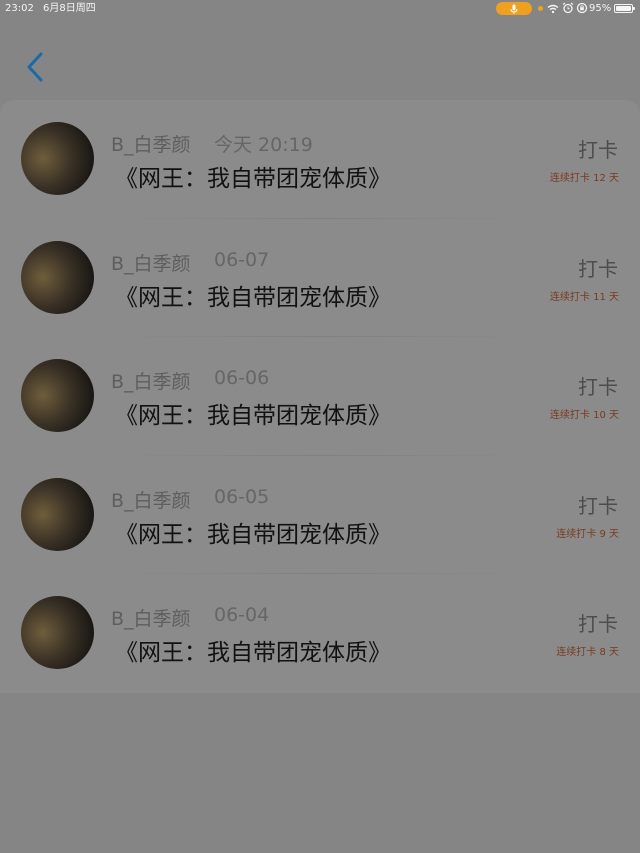 The width and height of the screenshot is (640, 853). What do you see at coordinates (584, 297) in the screenshot?
I see `streak-text: 连续打卡 11 天` at bounding box center [584, 297].